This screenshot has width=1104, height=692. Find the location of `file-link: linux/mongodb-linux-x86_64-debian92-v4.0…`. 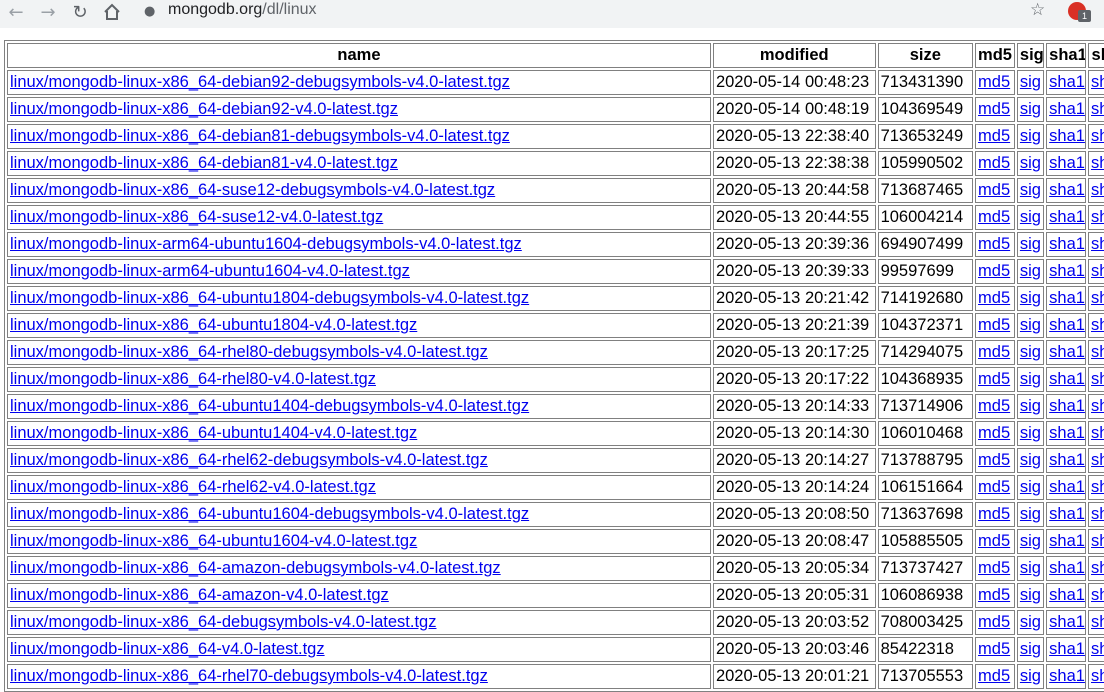

file-link: linux/mongodb-linux-x86_64-debian92-v4.0… is located at coordinates (204, 109).